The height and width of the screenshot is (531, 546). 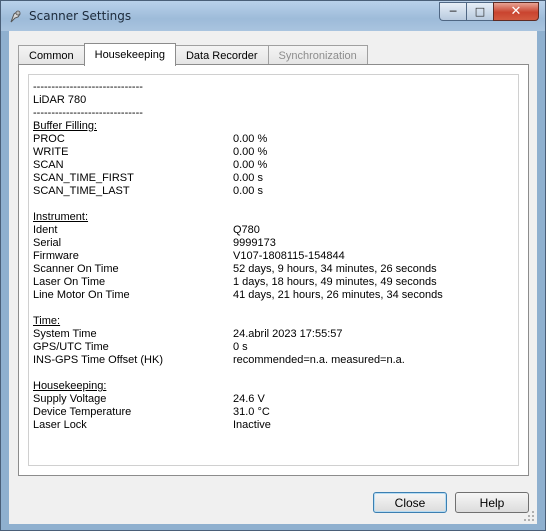 I want to click on row-label: Device Temperature, so click(x=82, y=412).